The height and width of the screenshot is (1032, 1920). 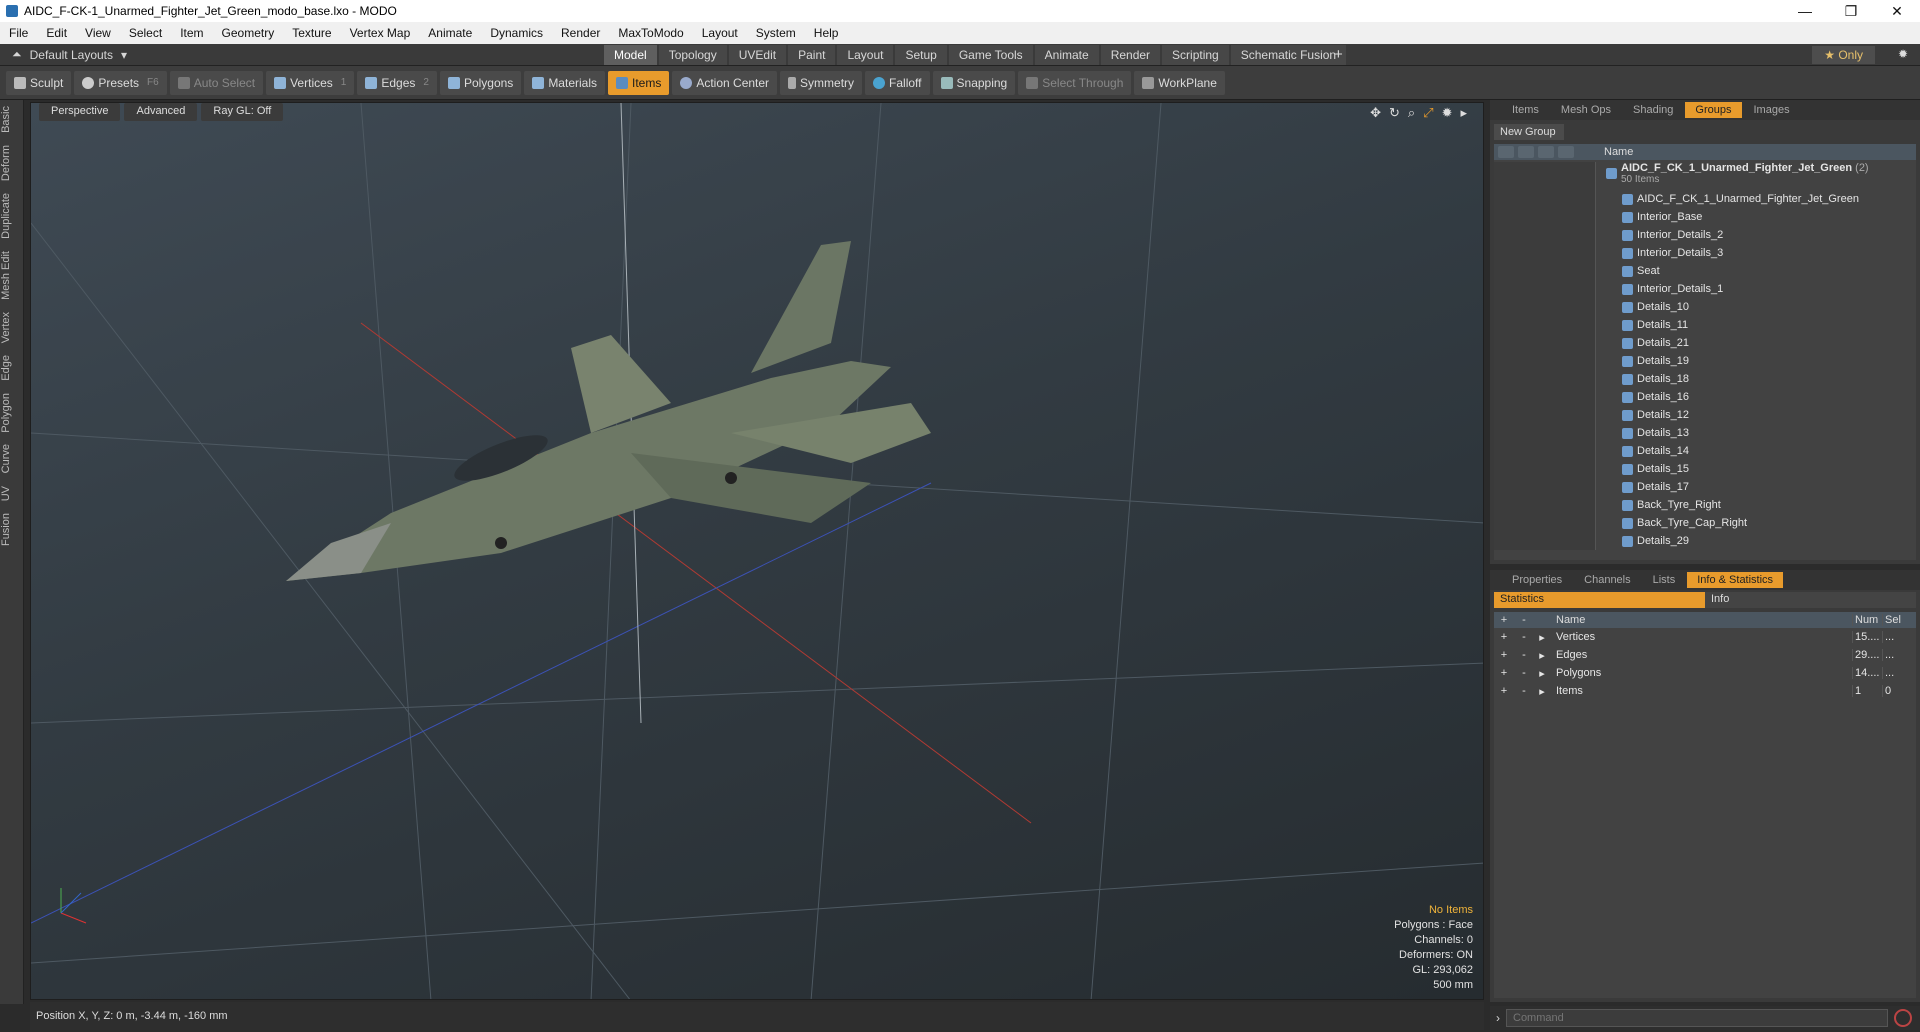 What do you see at coordinates (821, 82) in the screenshot?
I see `symmetry-button: Symmetry` at bounding box center [821, 82].